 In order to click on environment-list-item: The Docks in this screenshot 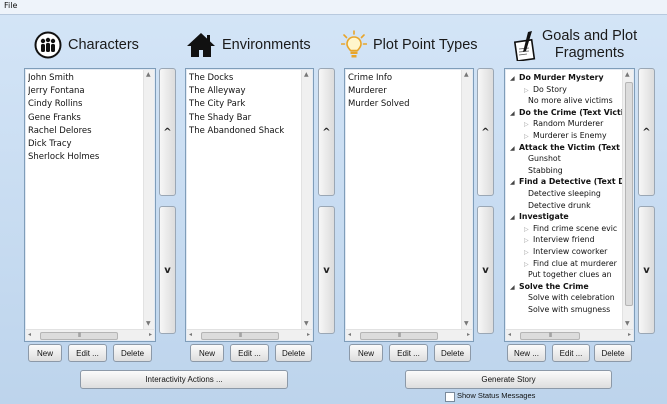, I will do `click(245, 78)`.